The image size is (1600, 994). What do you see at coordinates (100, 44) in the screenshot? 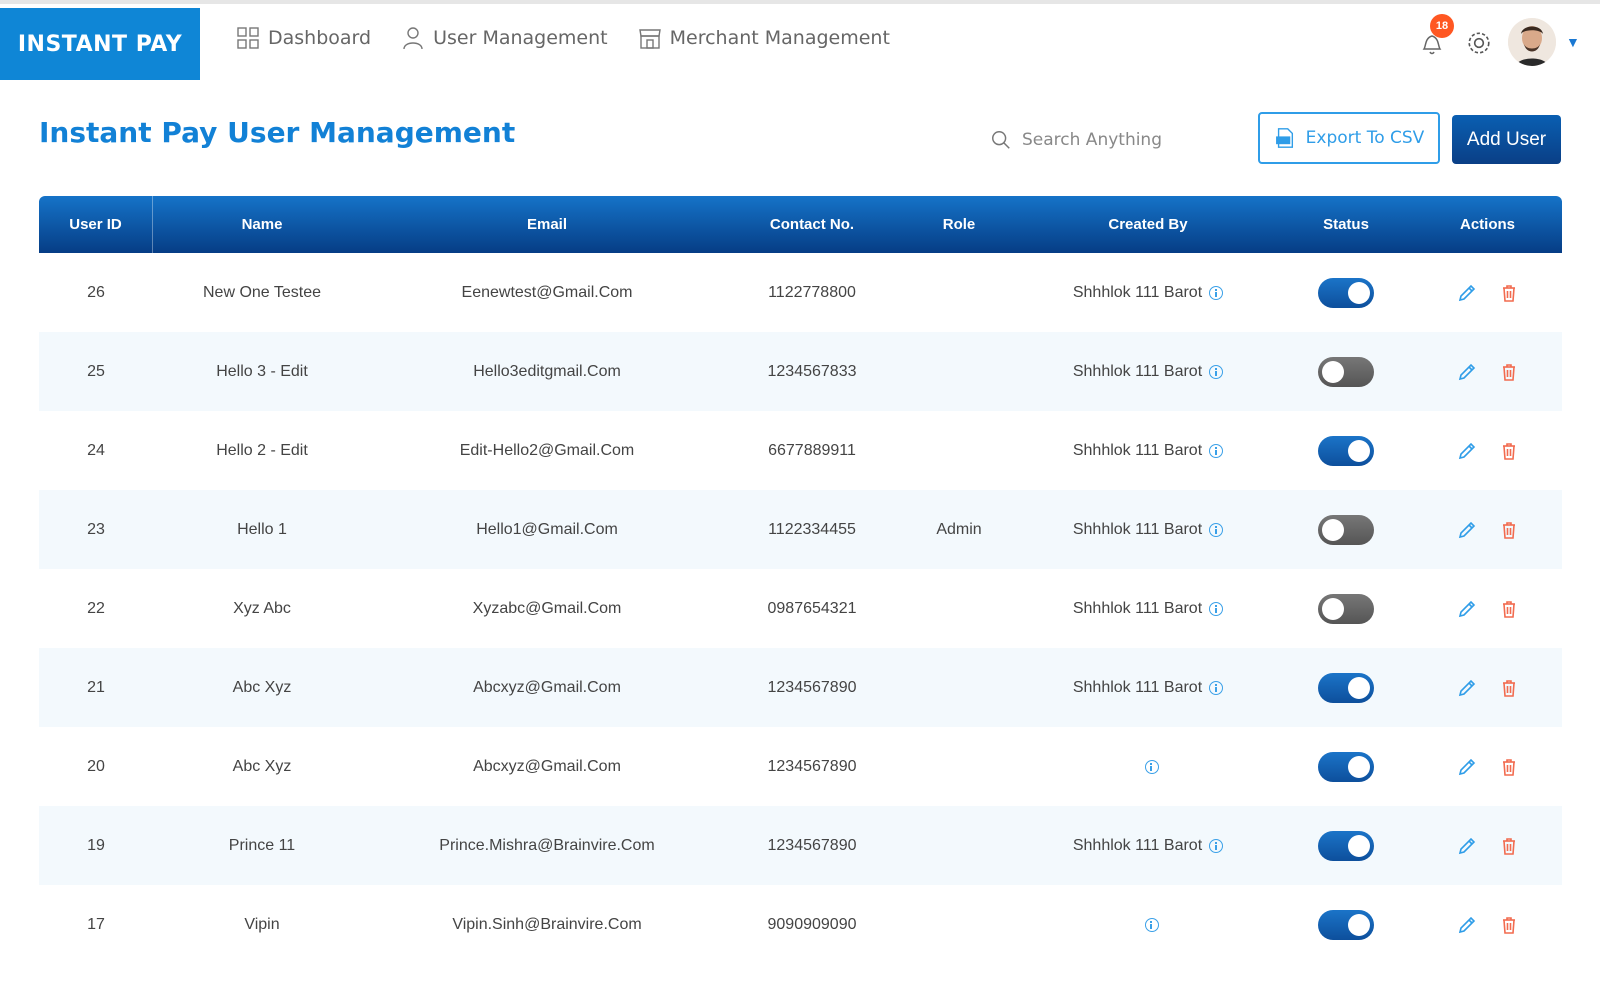
I see `brand-logo: INSTANT PAY` at bounding box center [100, 44].